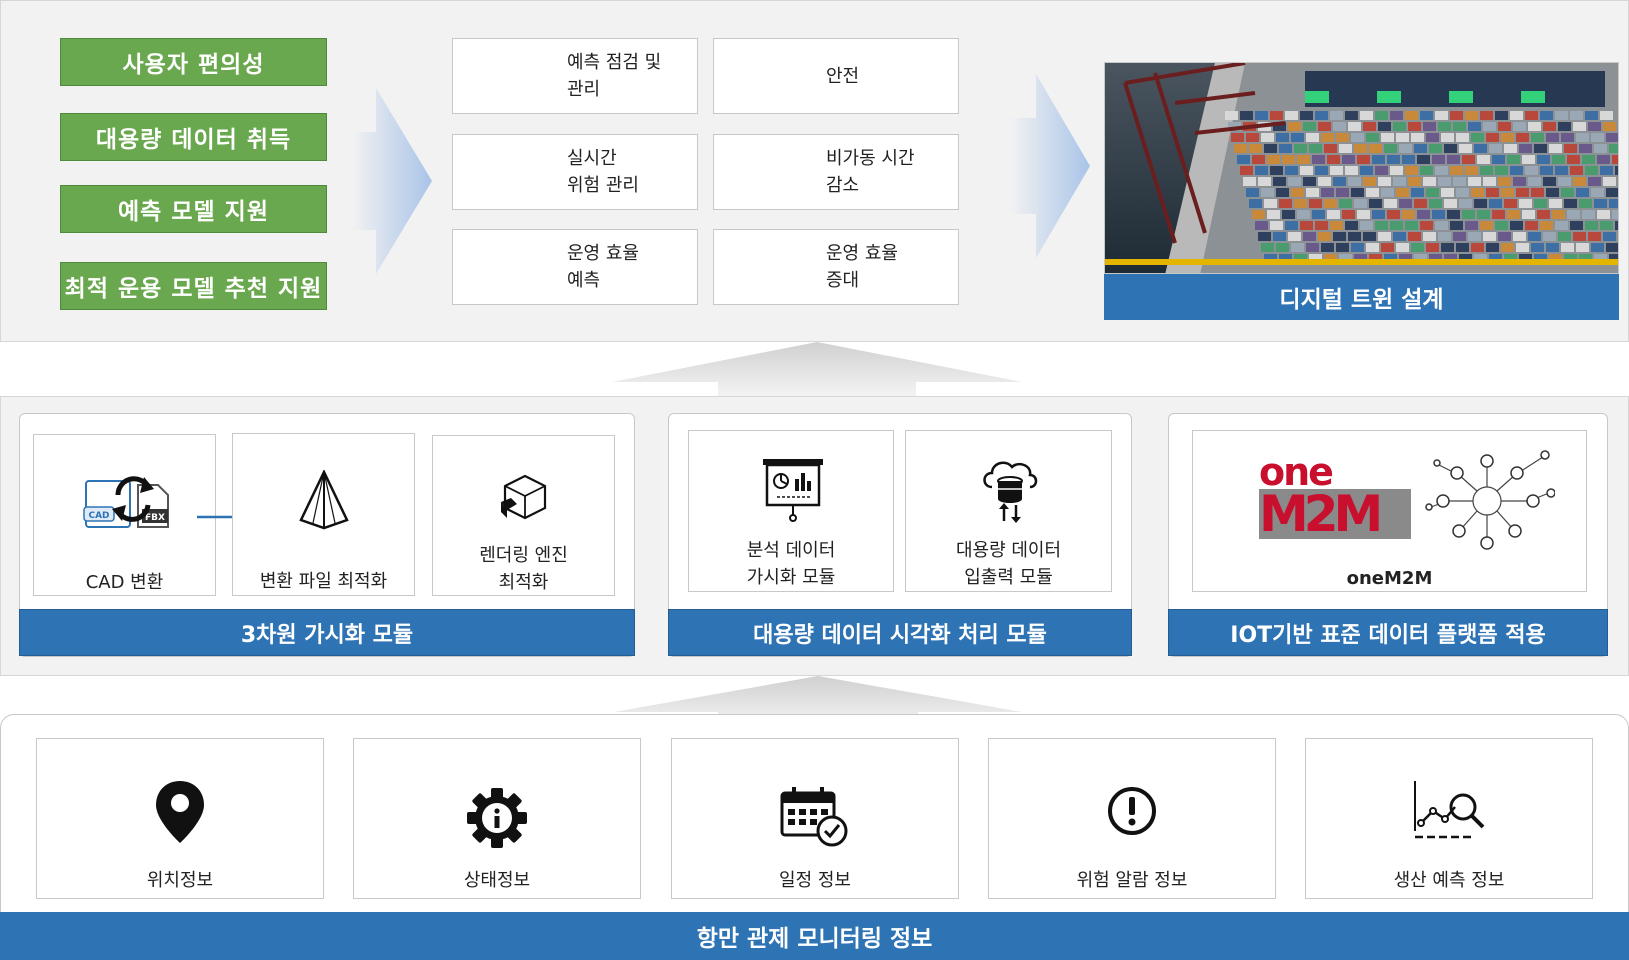  What do you see at coordinates (793, 490) in the screenshot?
I see `presentation-chart-icon` at bounding box center [793, 490].